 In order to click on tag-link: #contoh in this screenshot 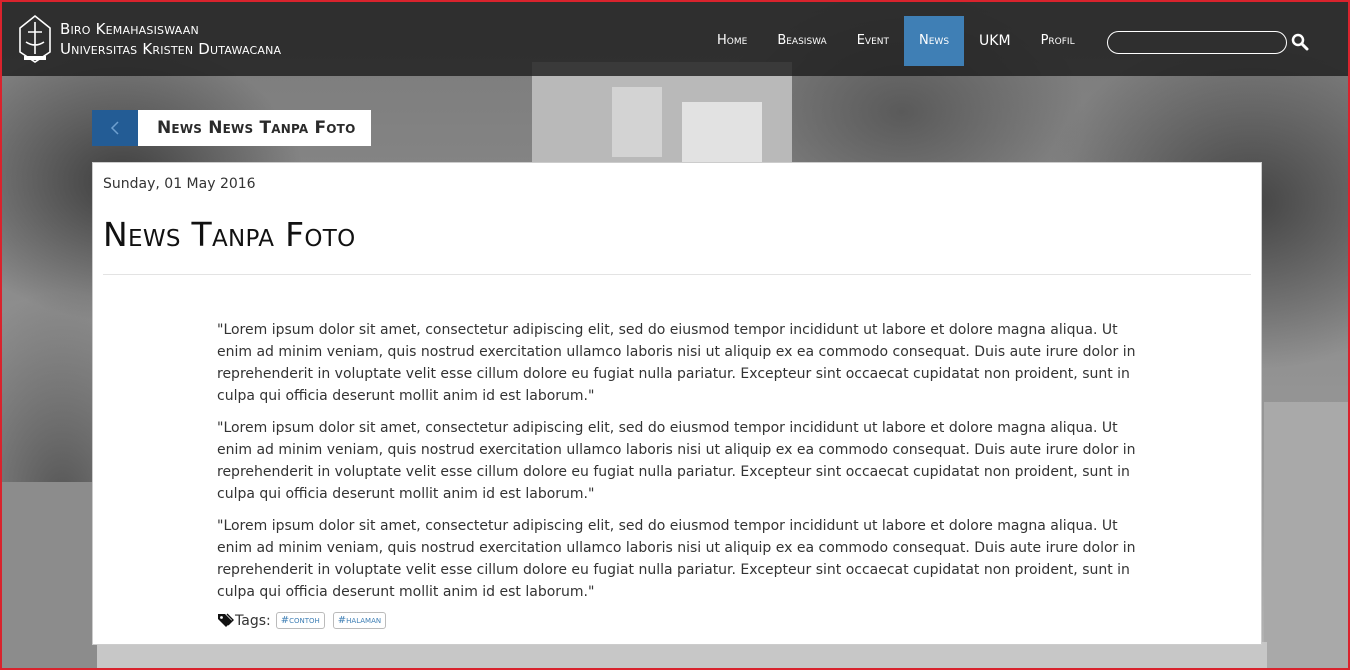, I will do `click(300, 620)`.